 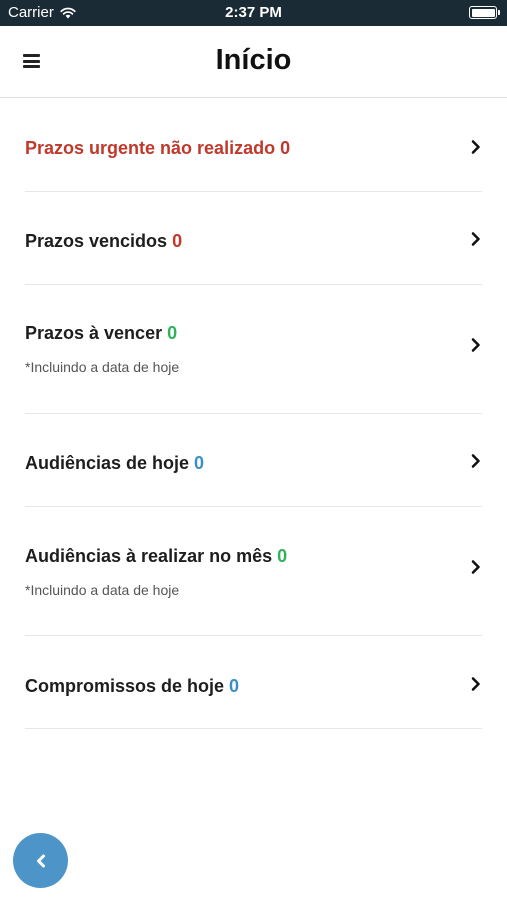 I want to click on list-item-label: Compromissos de hoje 0, so click(x=132, y=686).